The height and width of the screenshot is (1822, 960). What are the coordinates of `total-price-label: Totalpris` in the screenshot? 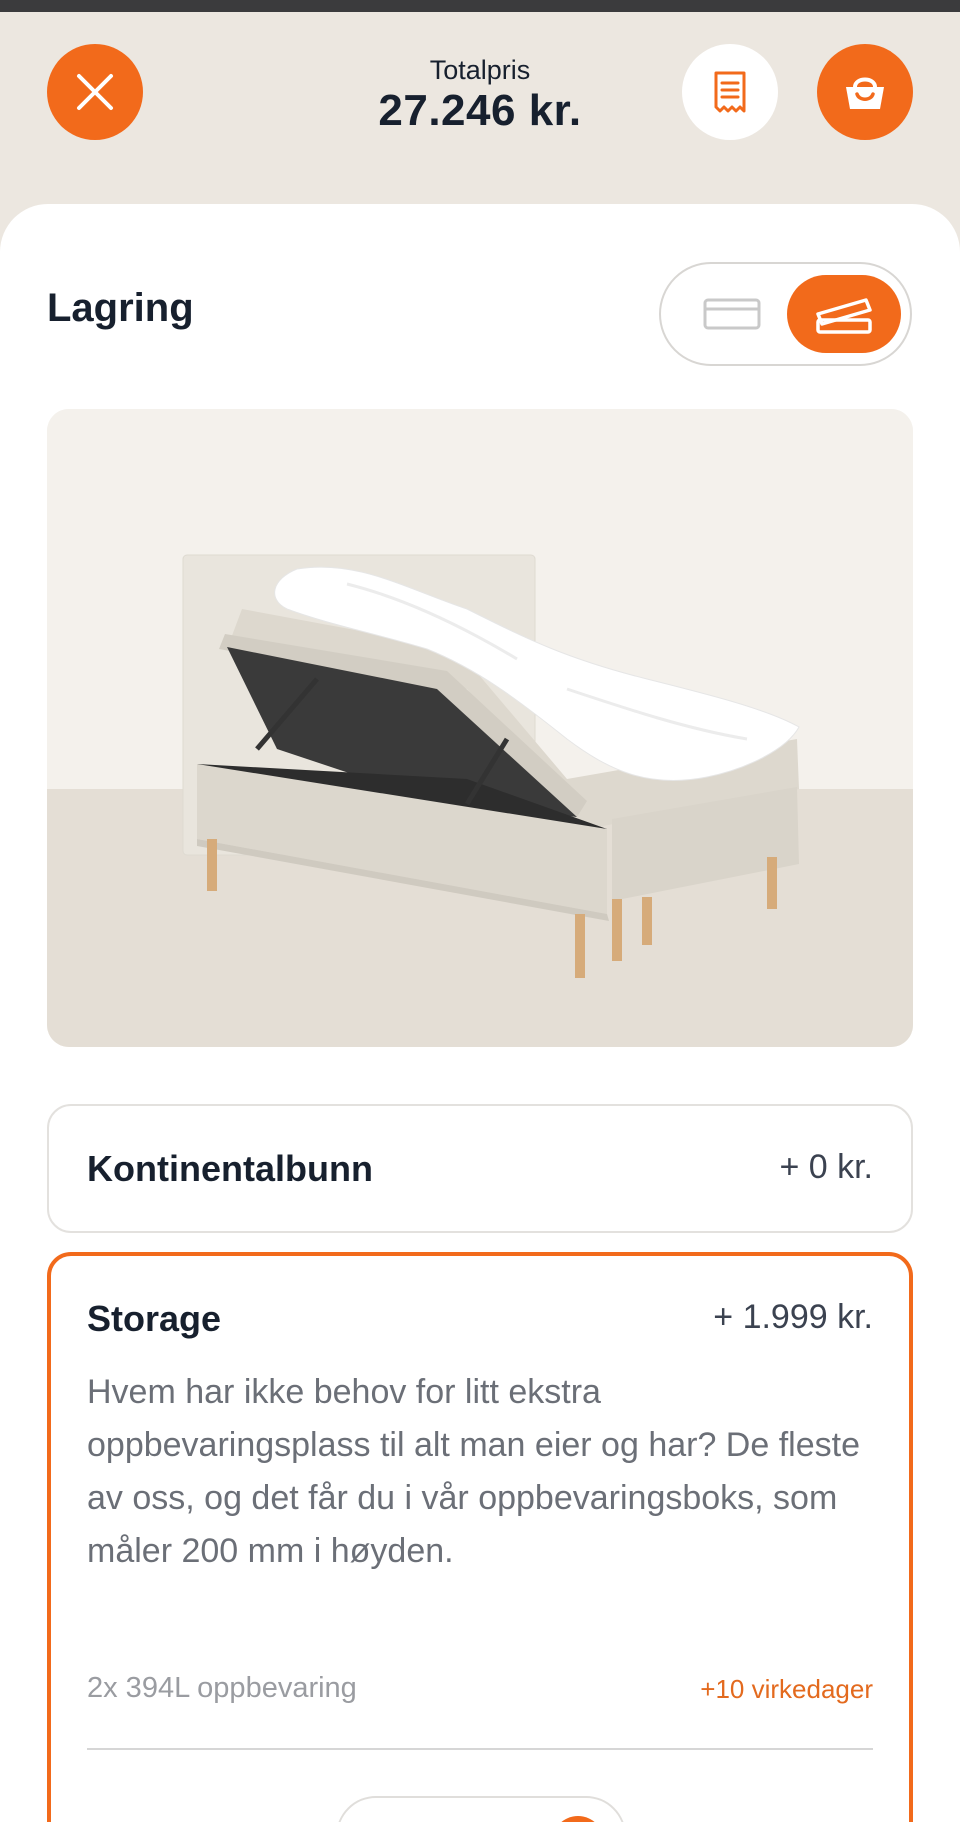 It's located at (480, 70).